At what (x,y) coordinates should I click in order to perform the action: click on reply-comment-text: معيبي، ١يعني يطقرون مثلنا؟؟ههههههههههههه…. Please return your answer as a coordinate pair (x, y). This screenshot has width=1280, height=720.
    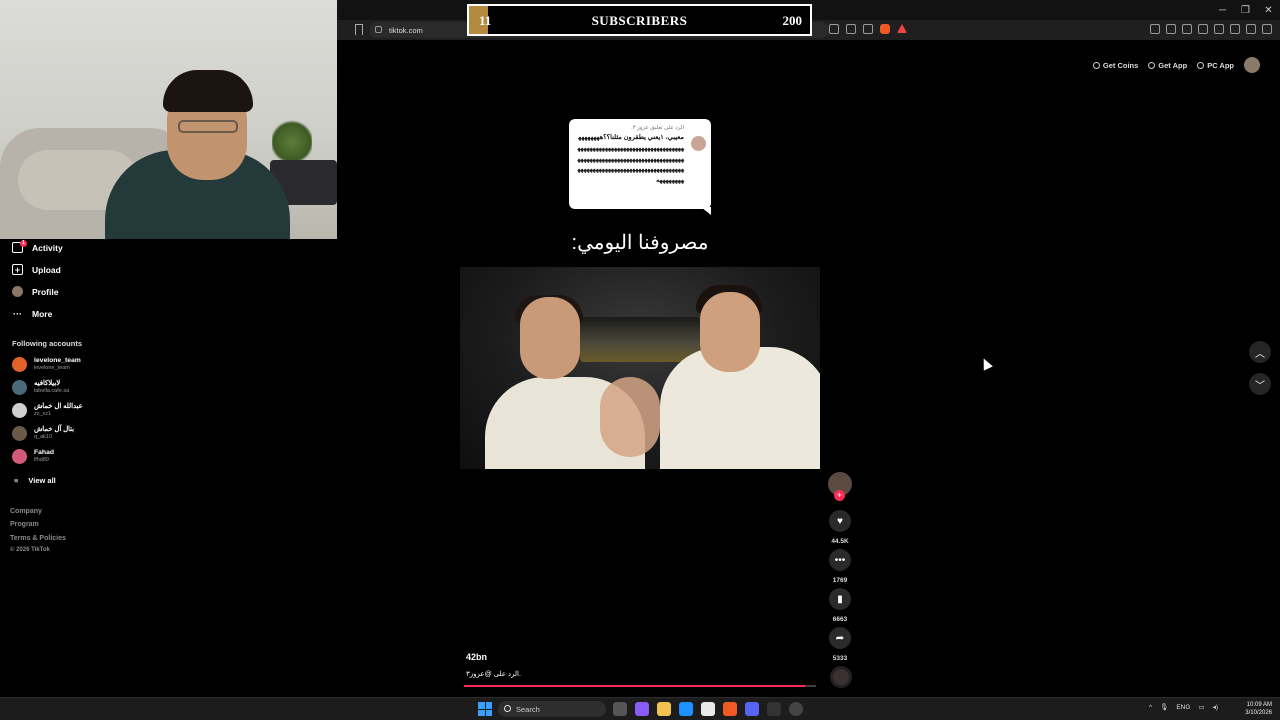
    Looking at the image, I should click on (630, 159).